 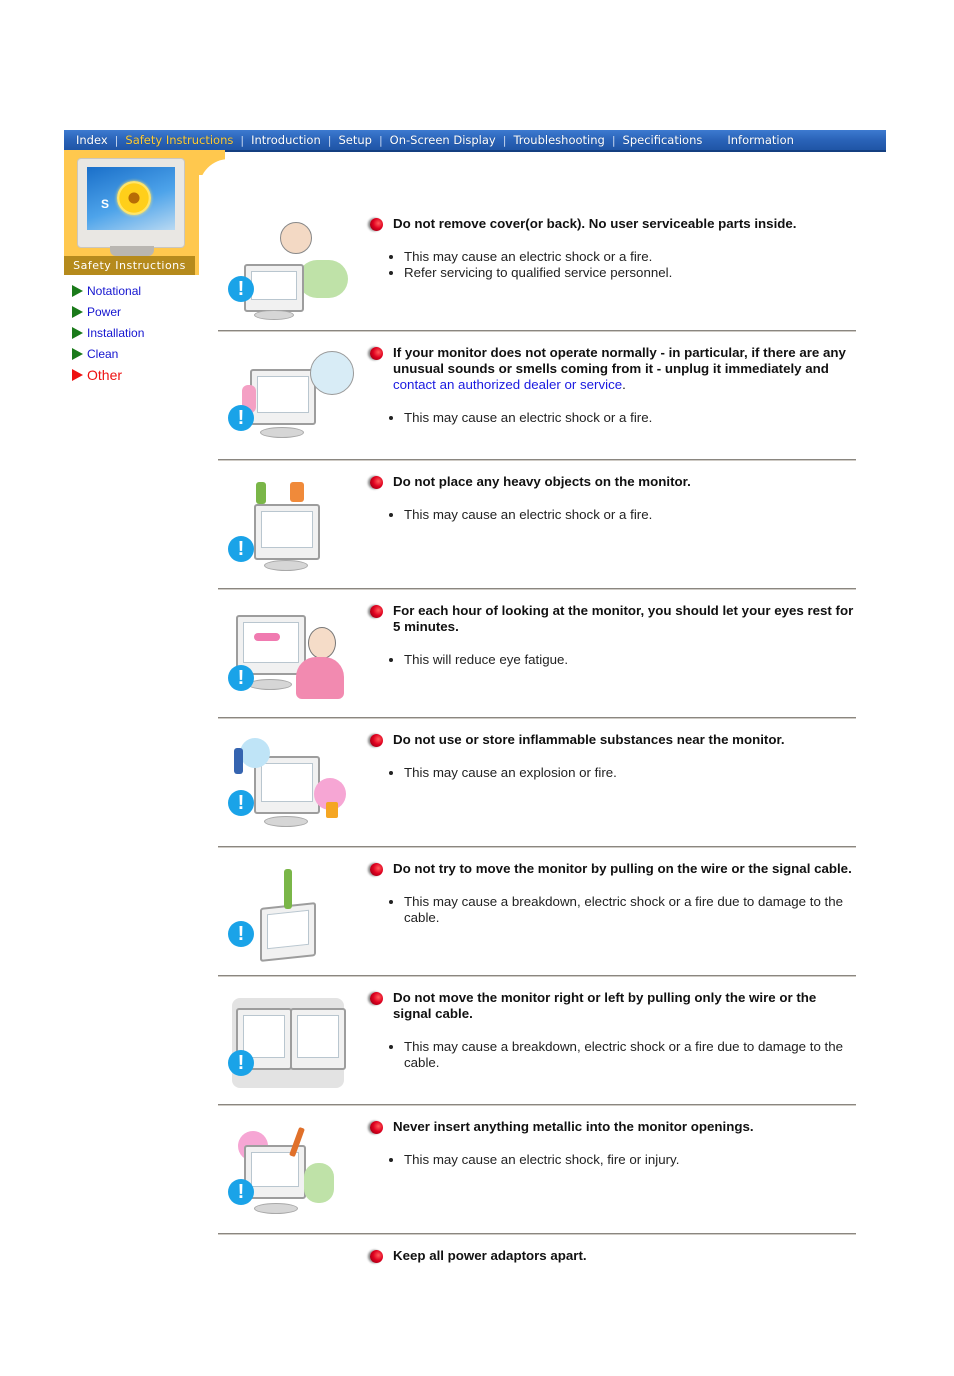 I want to click on submenu-item-power: Power, so click(x=108, y=311).